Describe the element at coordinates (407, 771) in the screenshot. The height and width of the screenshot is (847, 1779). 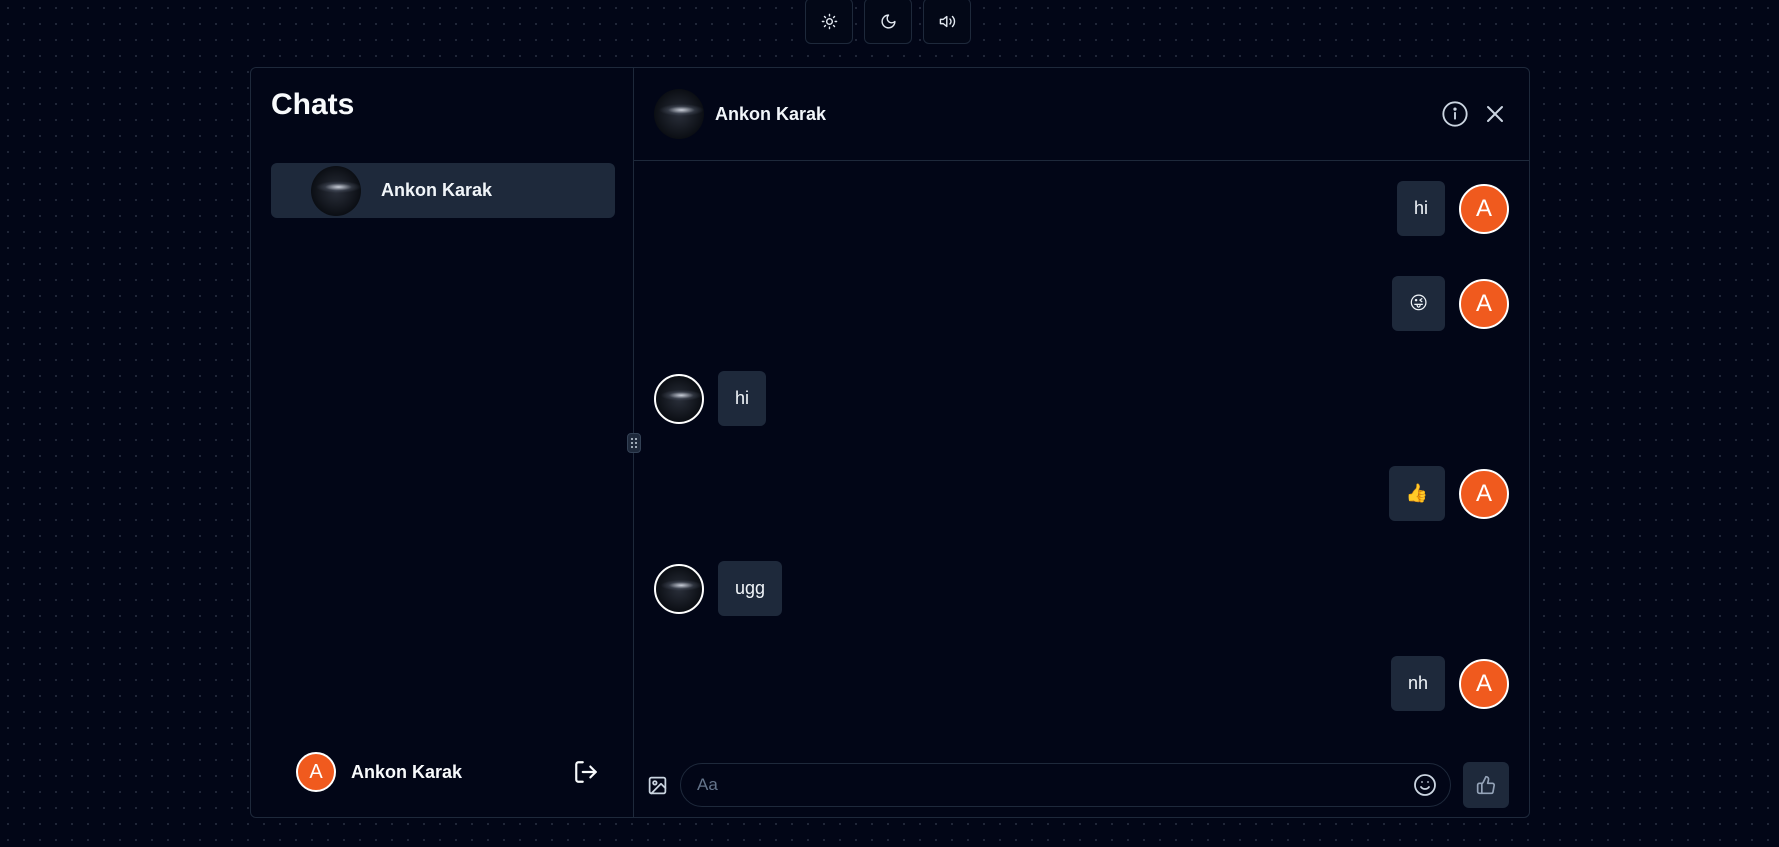
I see `current-user-name: Ankon Karak` at that location.